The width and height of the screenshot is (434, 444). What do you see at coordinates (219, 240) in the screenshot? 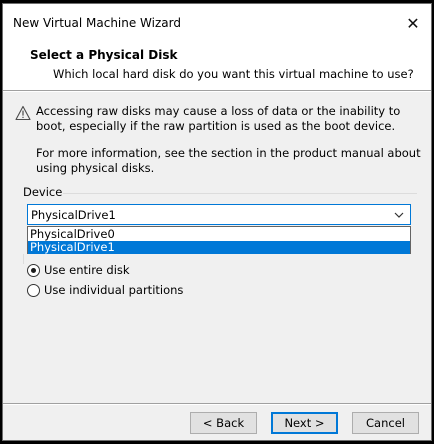
I see `device-dropdown-list: PhysicalDrive0 PhysicalDrive1` at bounding box center [219, 240].